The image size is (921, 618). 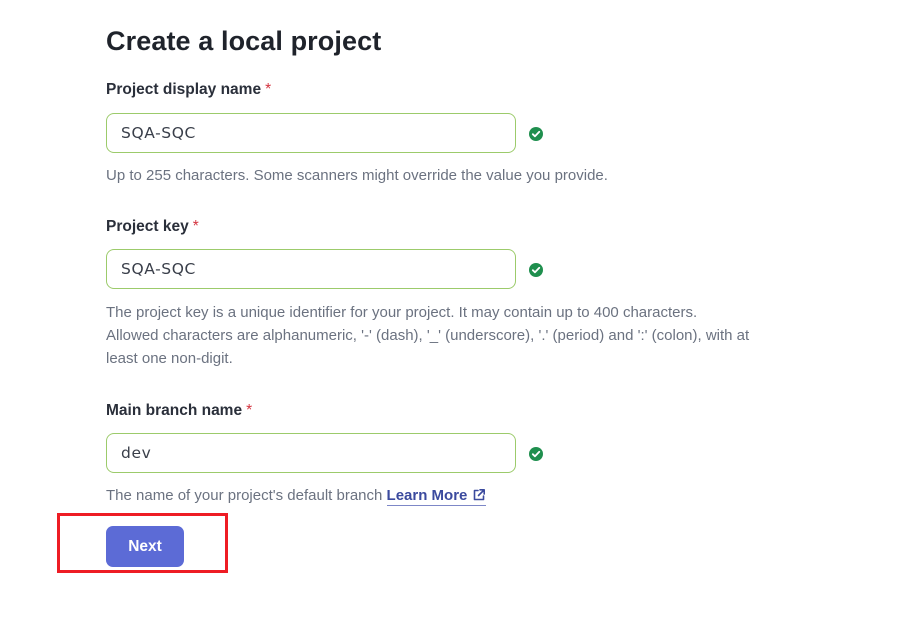 What do you see at coordinates (244, 41) in the screenshot?
I see `page-title: Create a local project` at bounding box center [244, 41].